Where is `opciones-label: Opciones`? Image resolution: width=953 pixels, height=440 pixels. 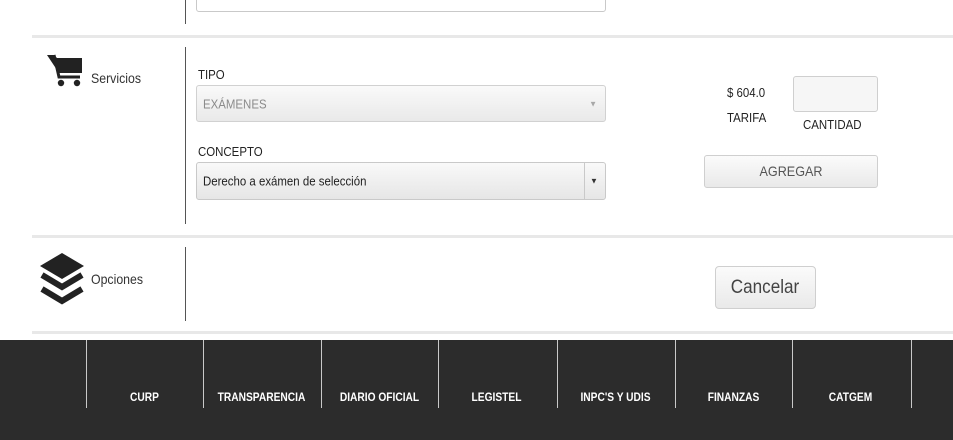 opciones-label: Opciones is located at coordinates (117, 279).